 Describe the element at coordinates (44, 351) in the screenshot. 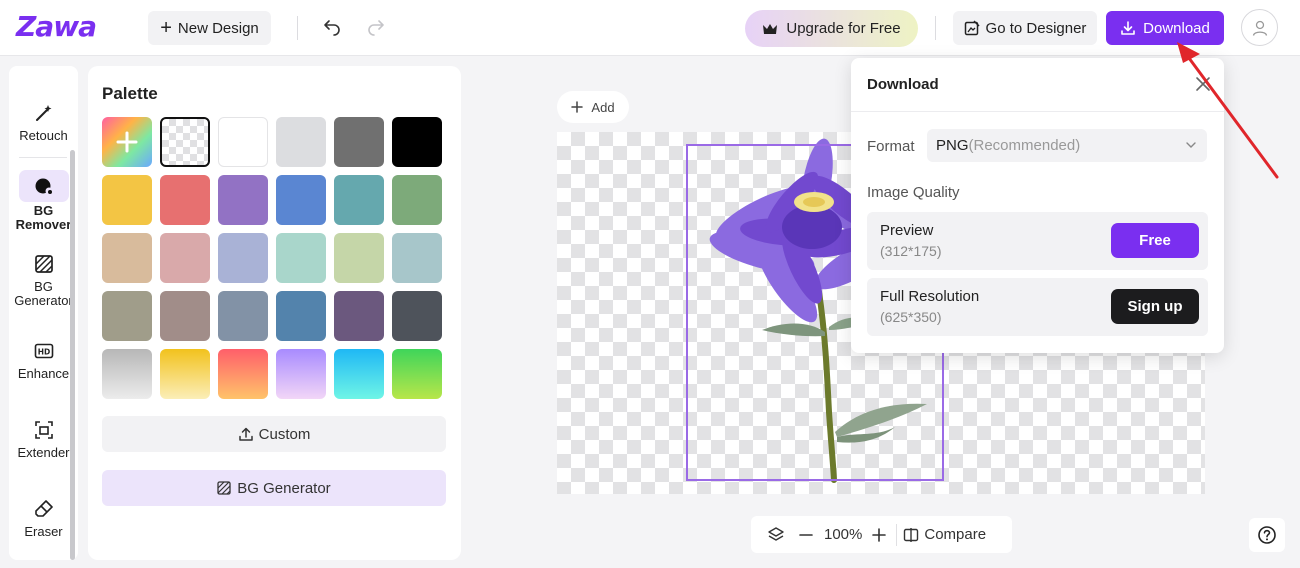

I see `hd-icon: HD` at that location.